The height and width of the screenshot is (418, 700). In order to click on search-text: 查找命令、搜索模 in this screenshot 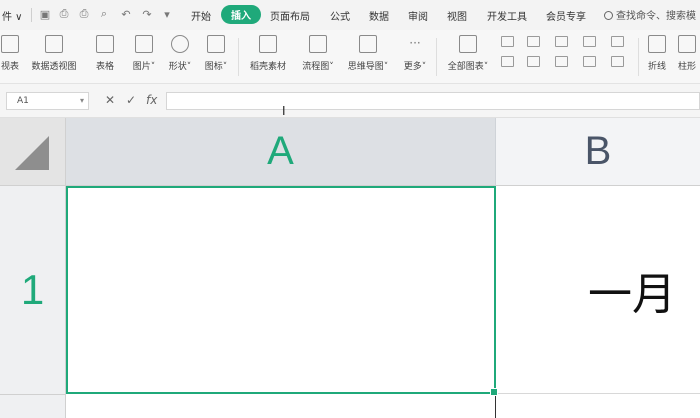, I will do `click(656, 16)`.